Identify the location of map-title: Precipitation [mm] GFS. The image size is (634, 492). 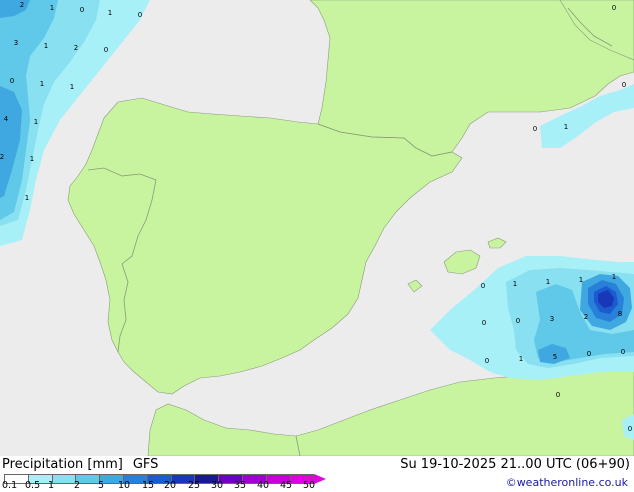
(80, 464).